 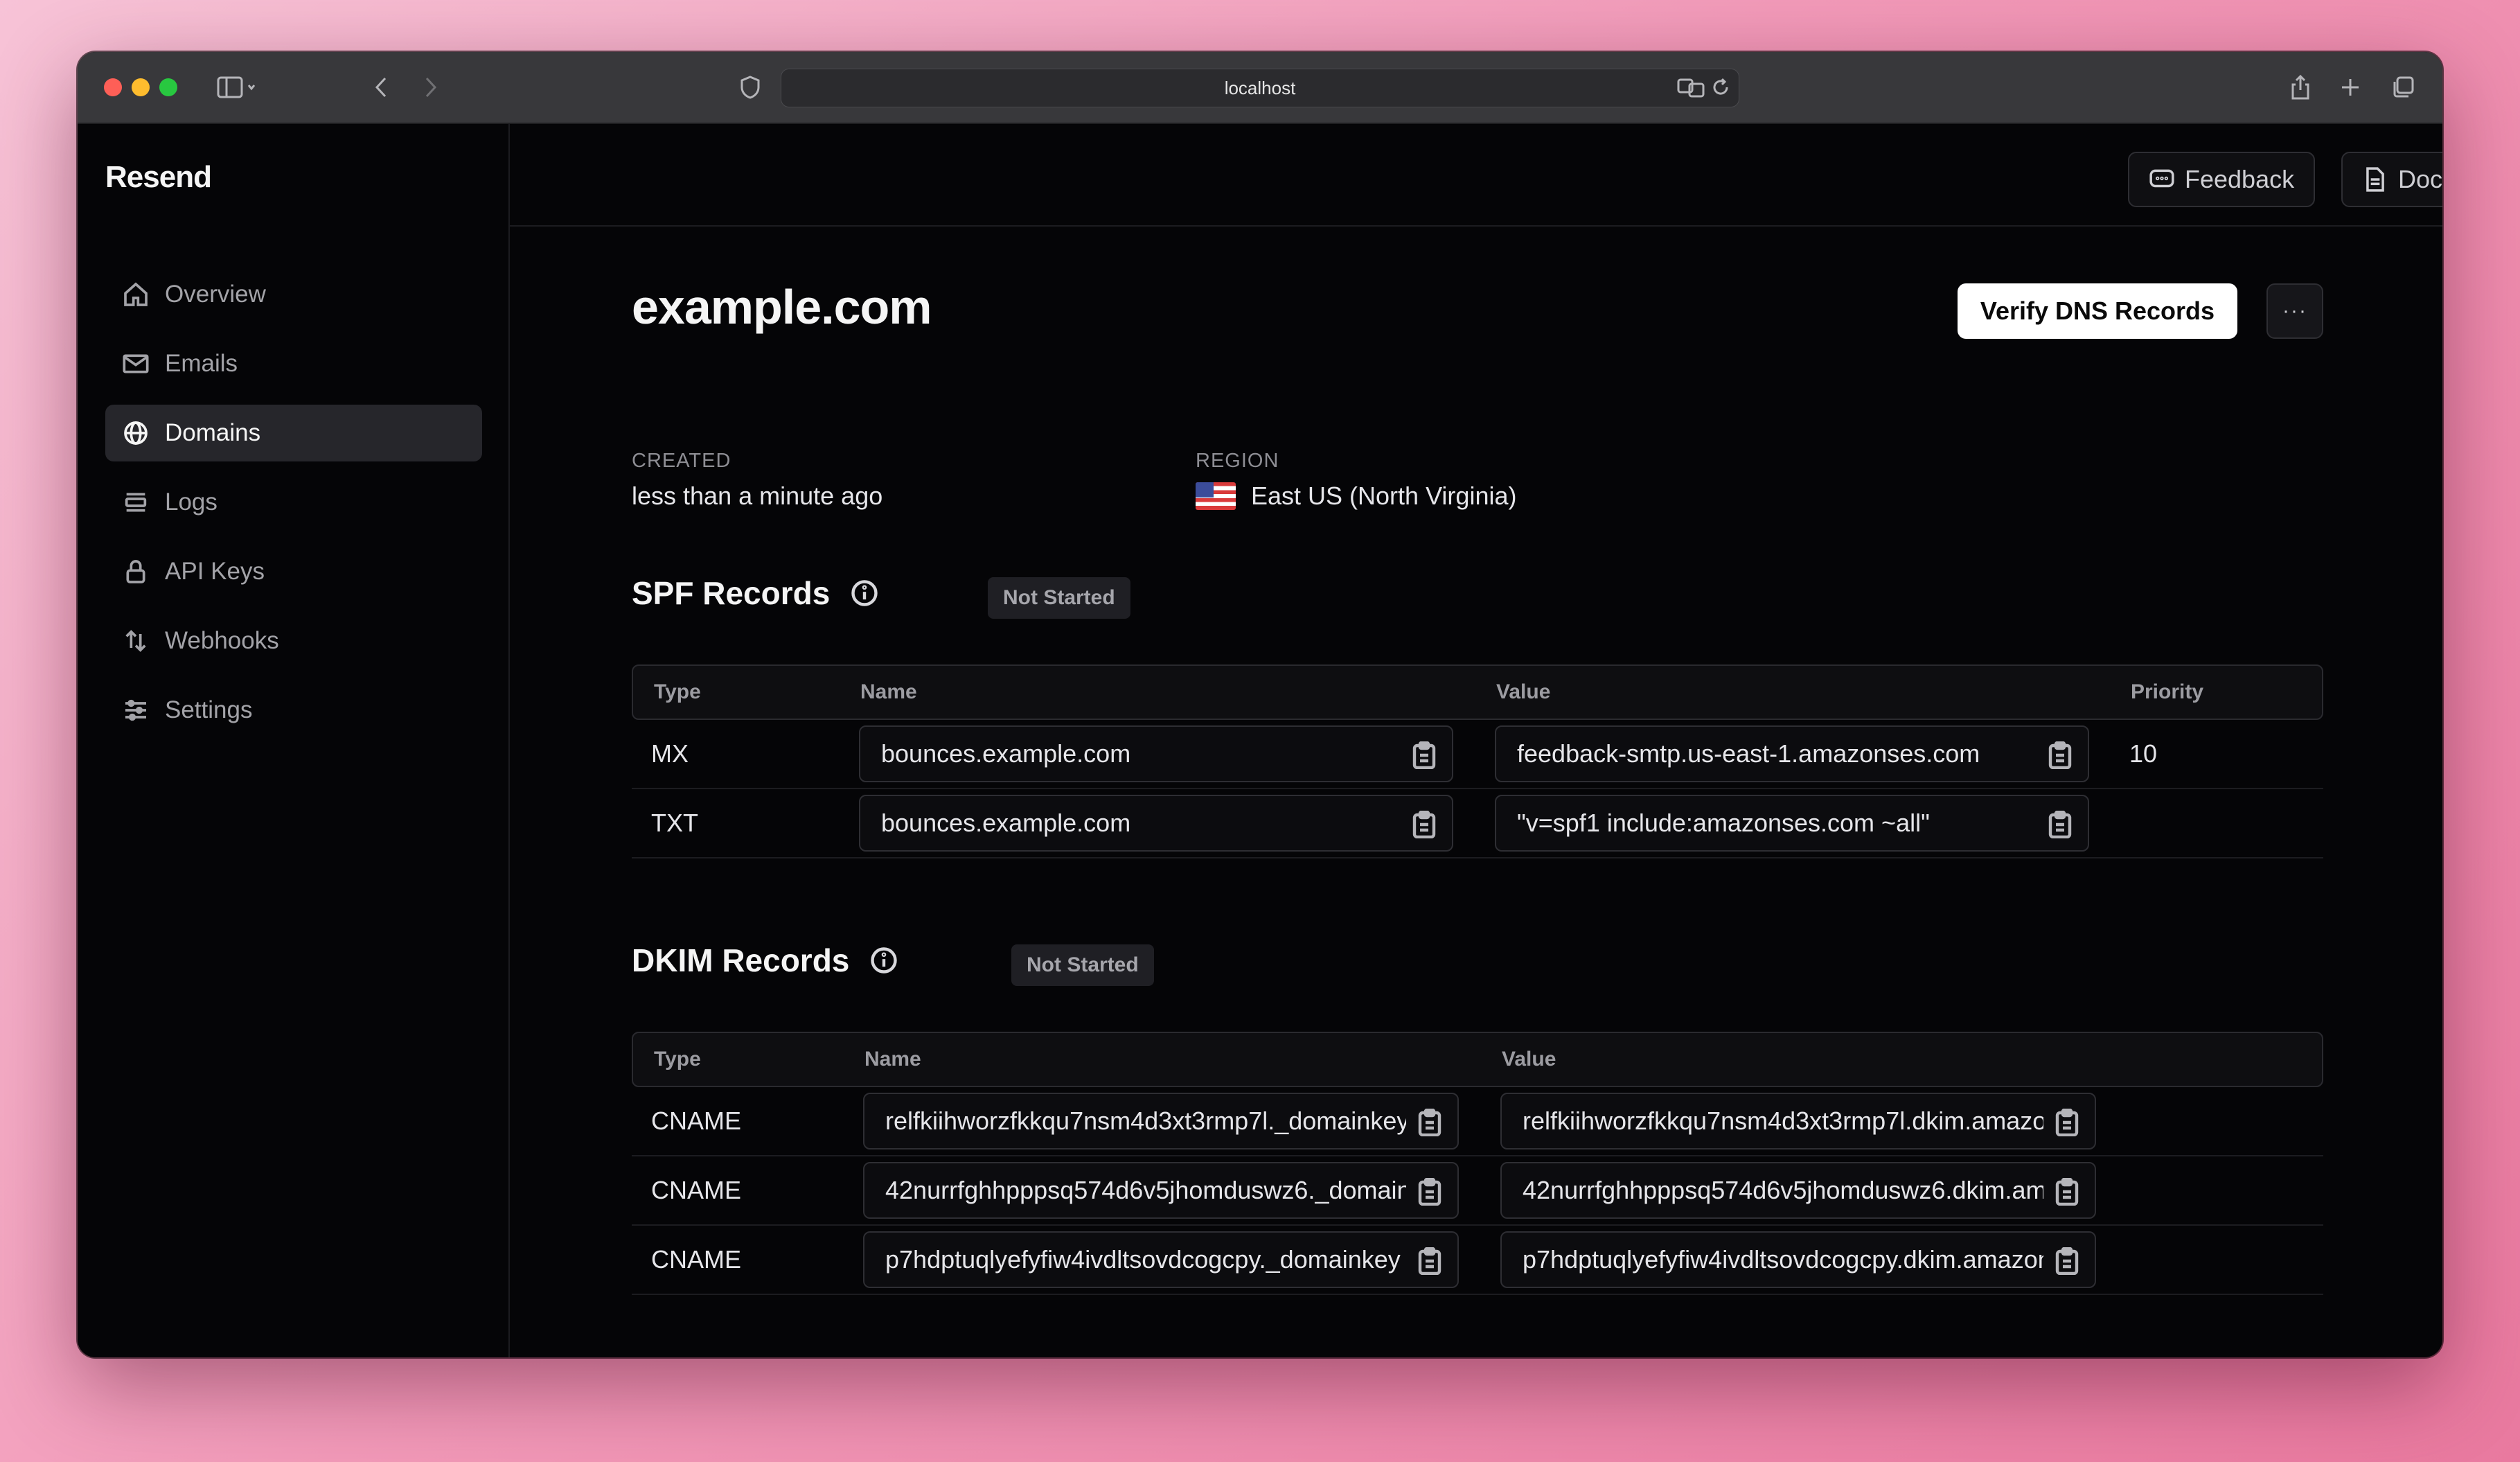 What do you see at coordinates (1477, 1059) in the screenshot?
I see `table-header: Type Name Value` at bounding box center [1477, 1059].